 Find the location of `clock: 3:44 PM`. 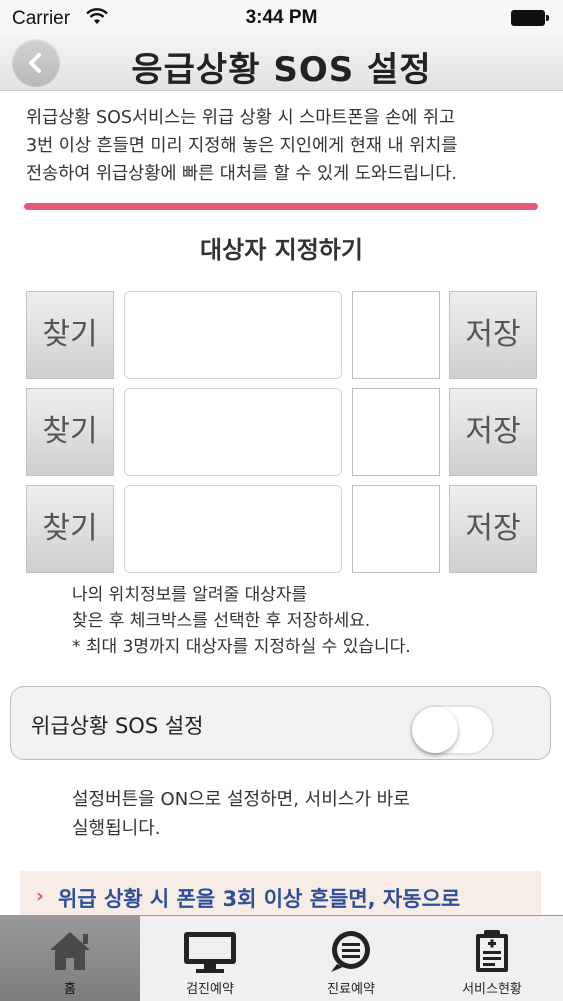

clock: 3:44 PM is located at coordinates (281, 17).